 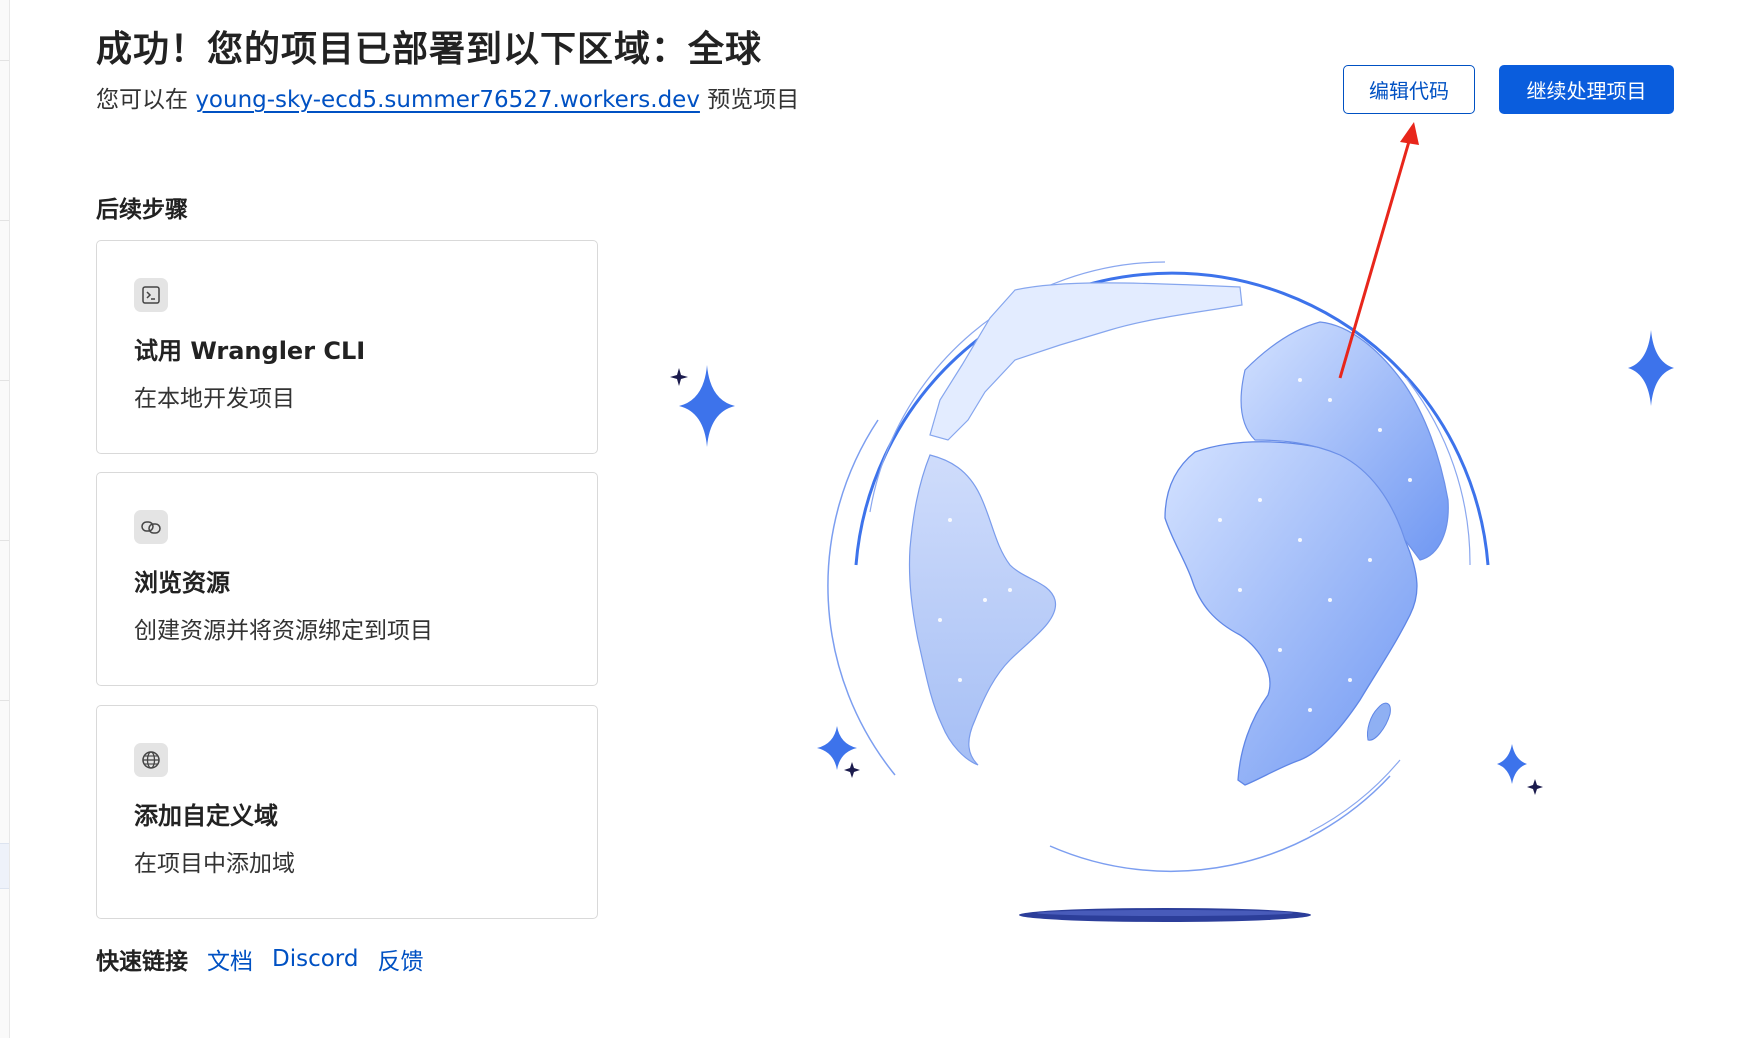 What do you see at coordinates (982, 610) in the screenshot?
I see `south-america-landmass` at bounding box center [982, 610].